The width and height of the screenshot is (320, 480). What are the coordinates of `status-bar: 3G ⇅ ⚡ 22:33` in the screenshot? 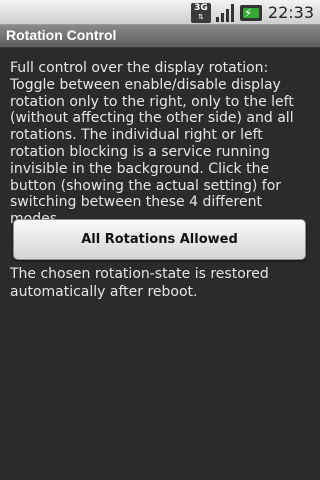 It's located at (160, 12).